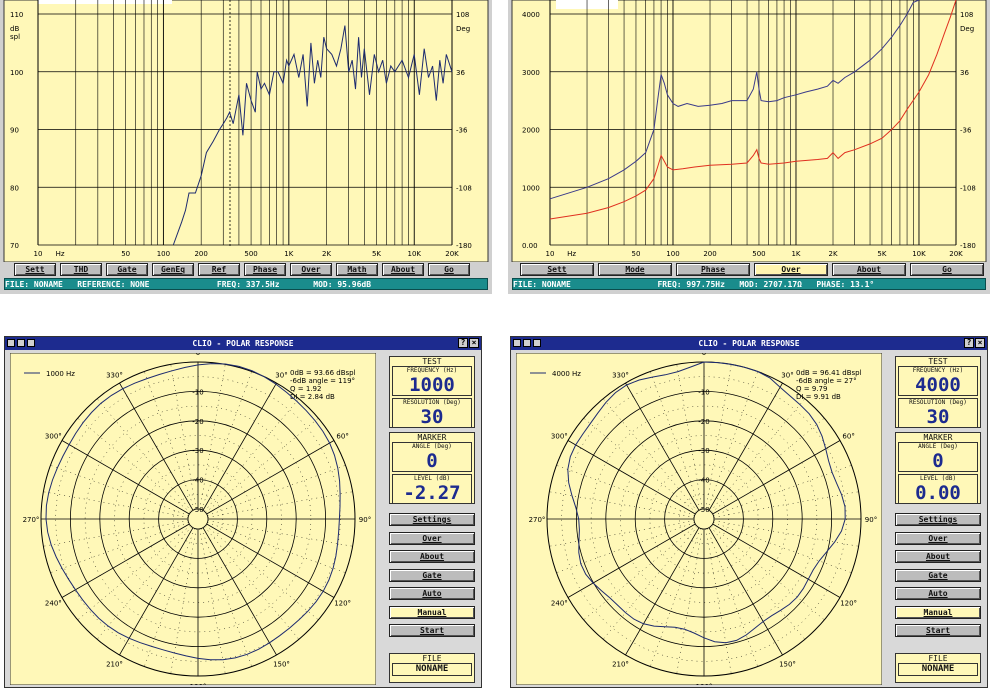 Image resolution: width=990 pixels, height=696 pixels. I want to click on level-readout: LEVEL (dB) 0.00, so click(938, 489).